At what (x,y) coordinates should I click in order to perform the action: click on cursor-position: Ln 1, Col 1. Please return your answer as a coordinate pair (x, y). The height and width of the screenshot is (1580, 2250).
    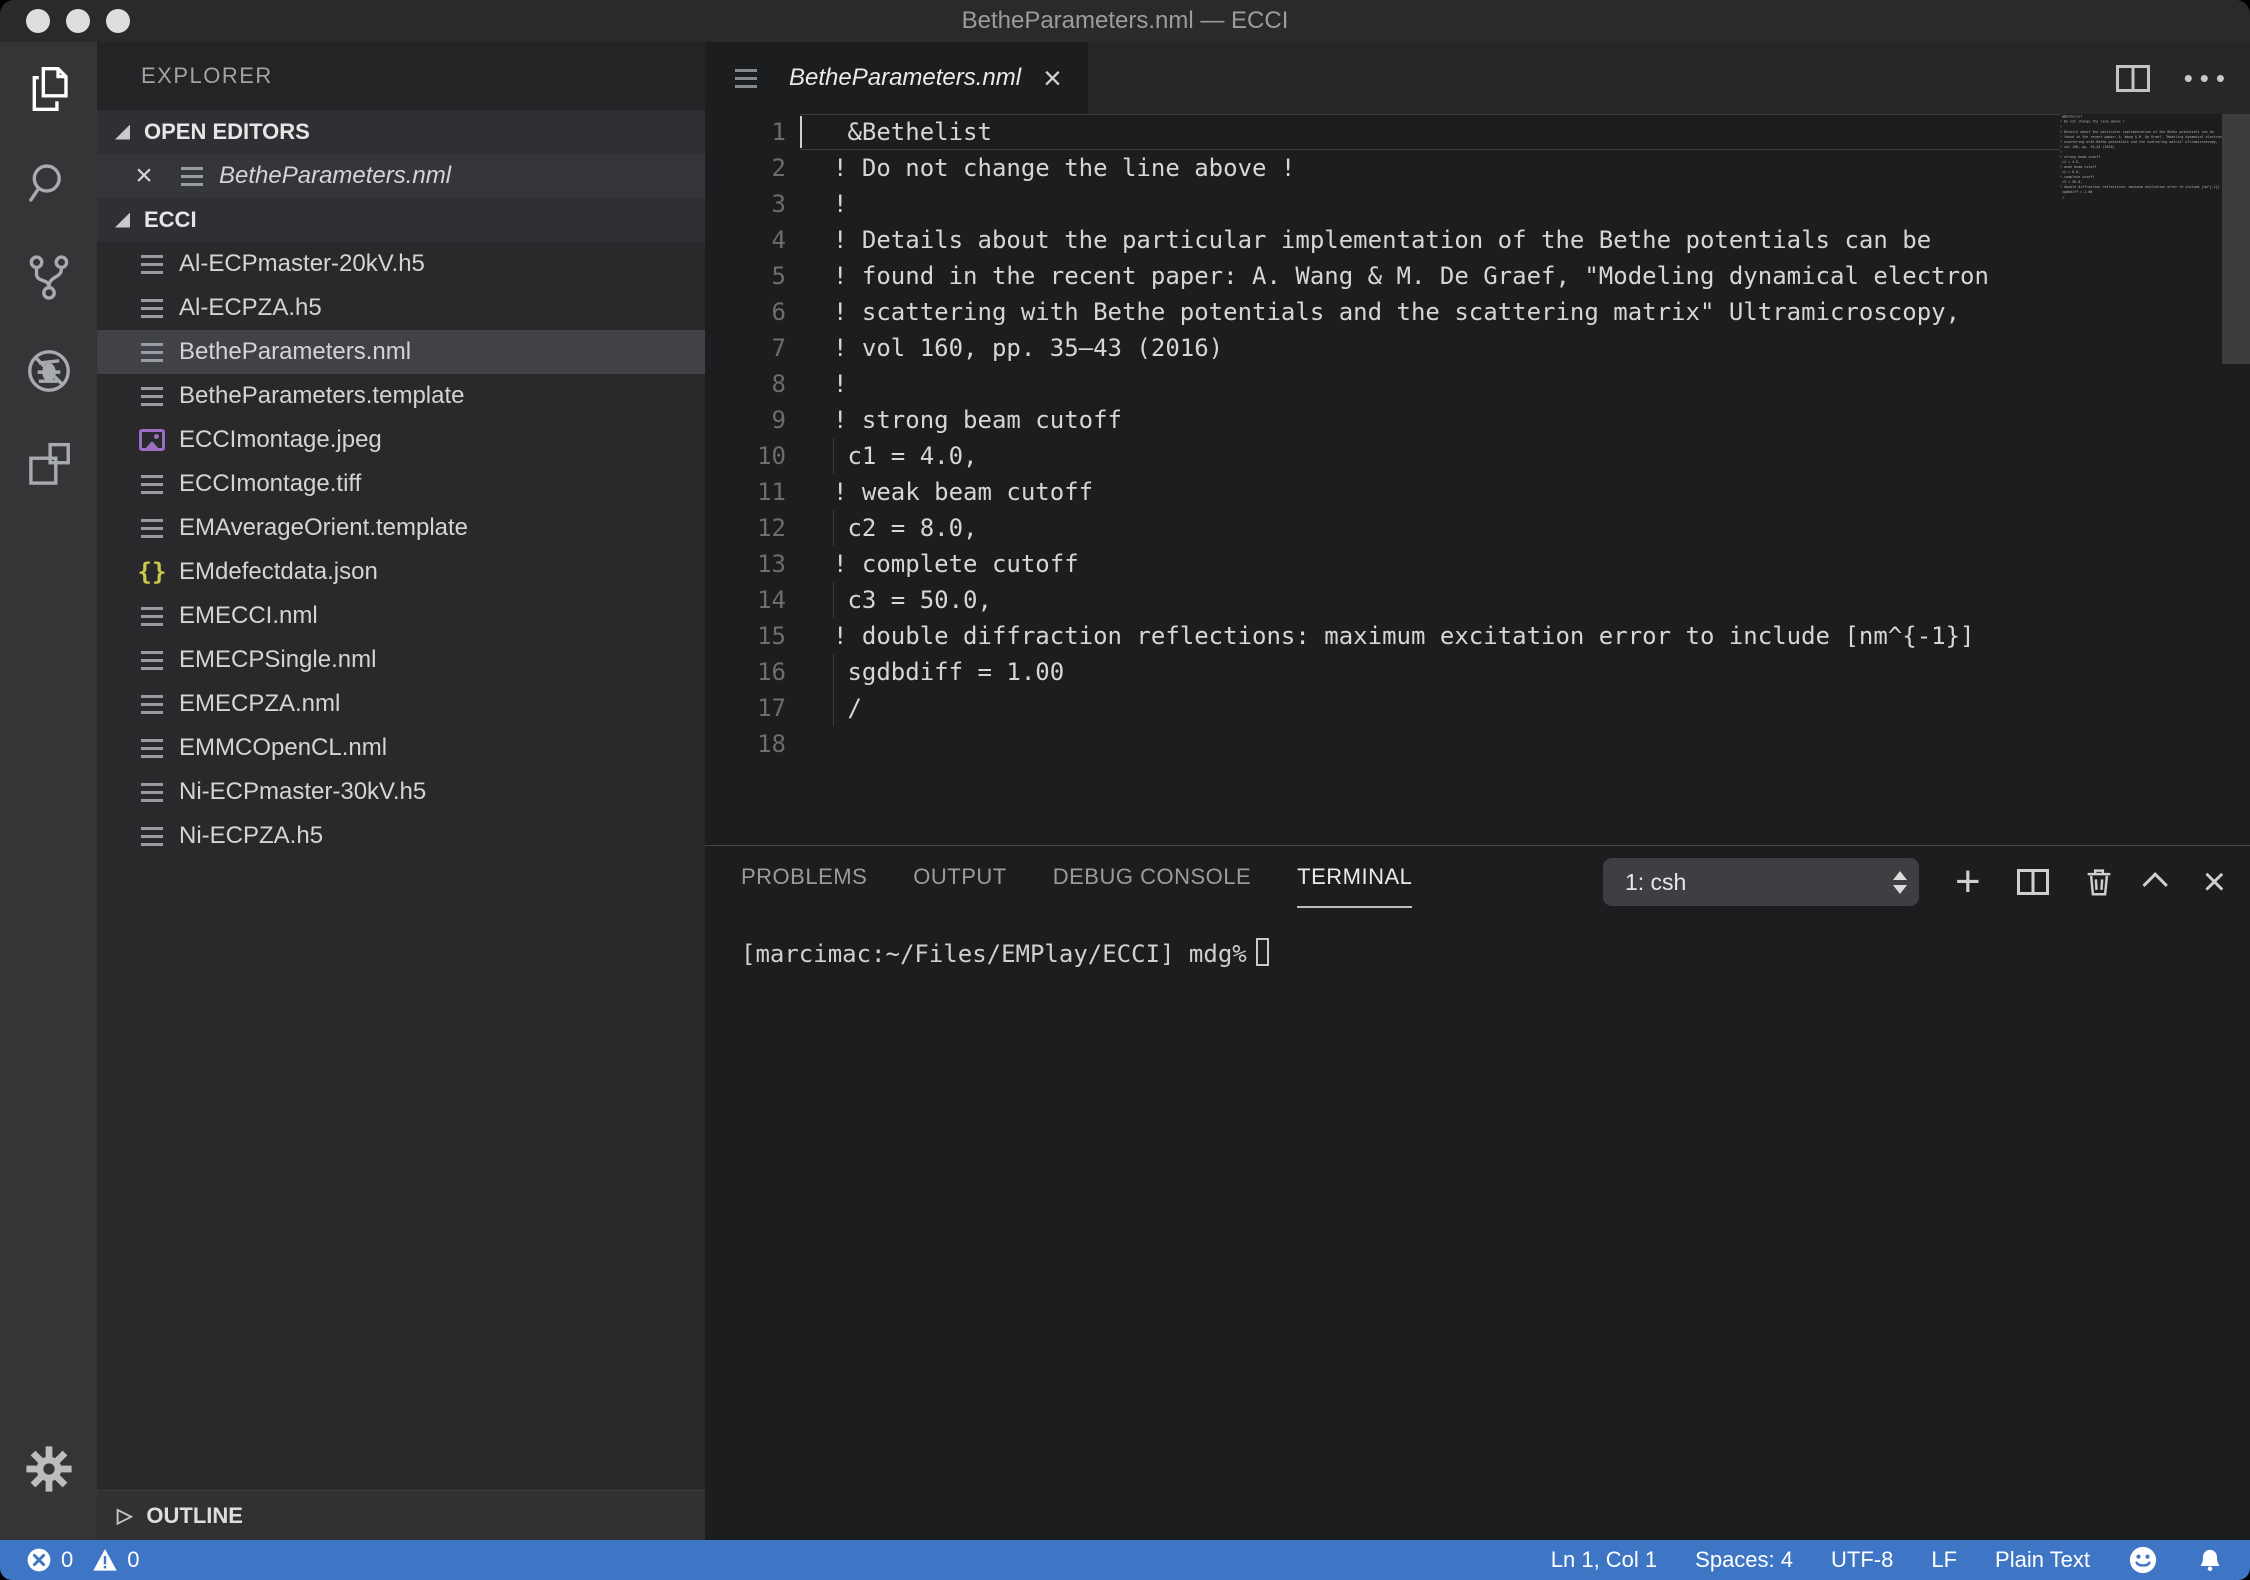
    Looking at the image, I should click on (1604, 1560).